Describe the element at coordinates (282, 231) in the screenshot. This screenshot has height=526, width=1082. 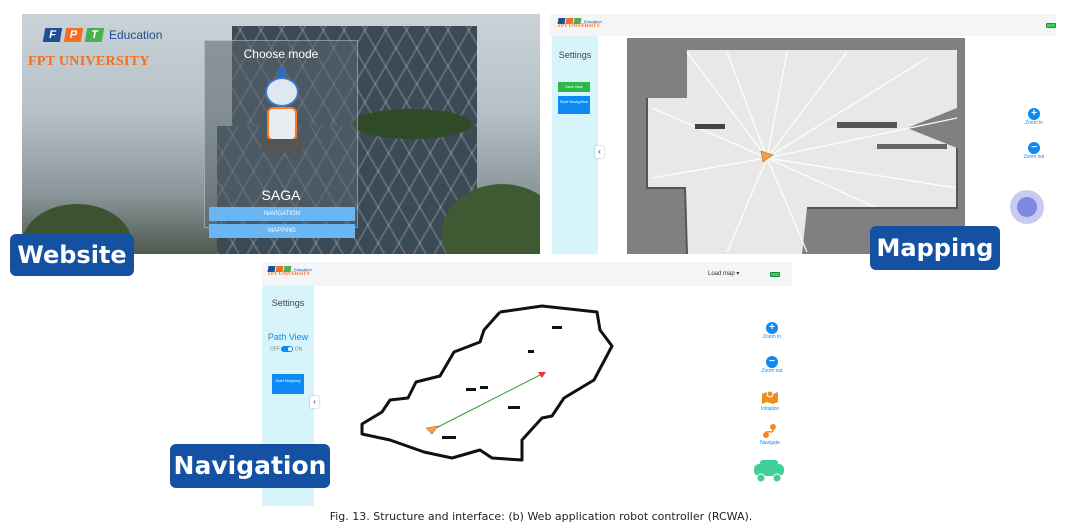
I see `mapping-mode-button: MAPPING` at that location.